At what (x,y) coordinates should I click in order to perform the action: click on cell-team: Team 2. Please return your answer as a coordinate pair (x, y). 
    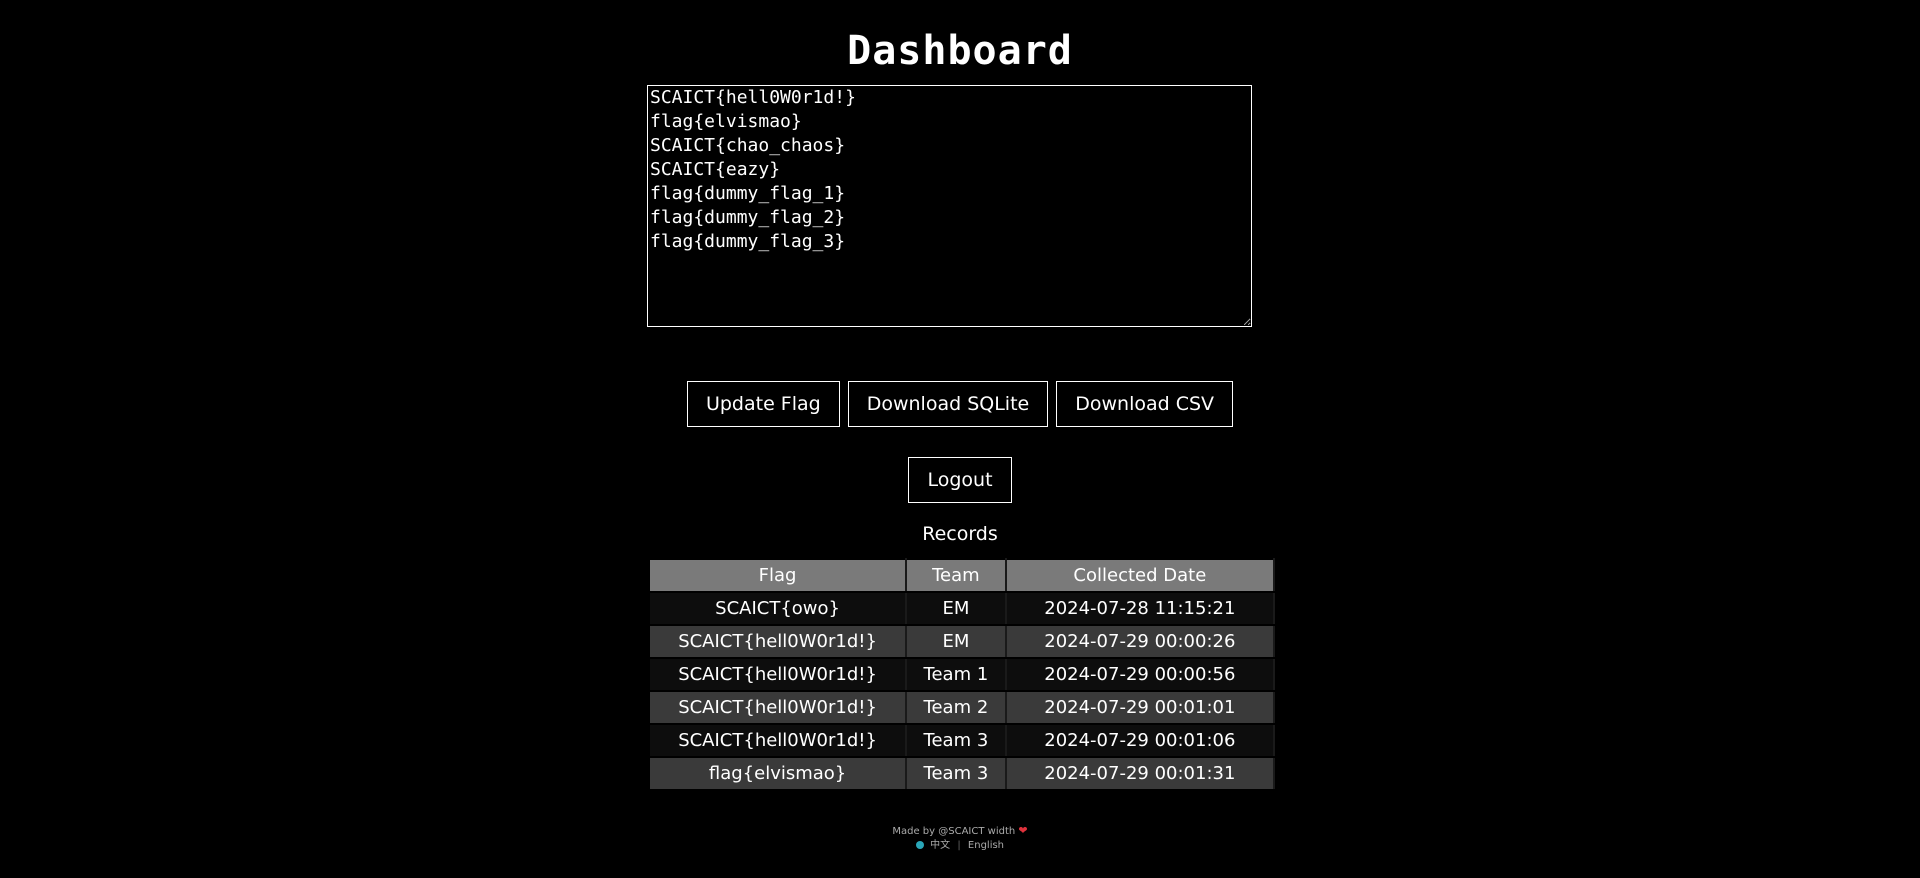
    Looking at the image, I should click on (956, 707).